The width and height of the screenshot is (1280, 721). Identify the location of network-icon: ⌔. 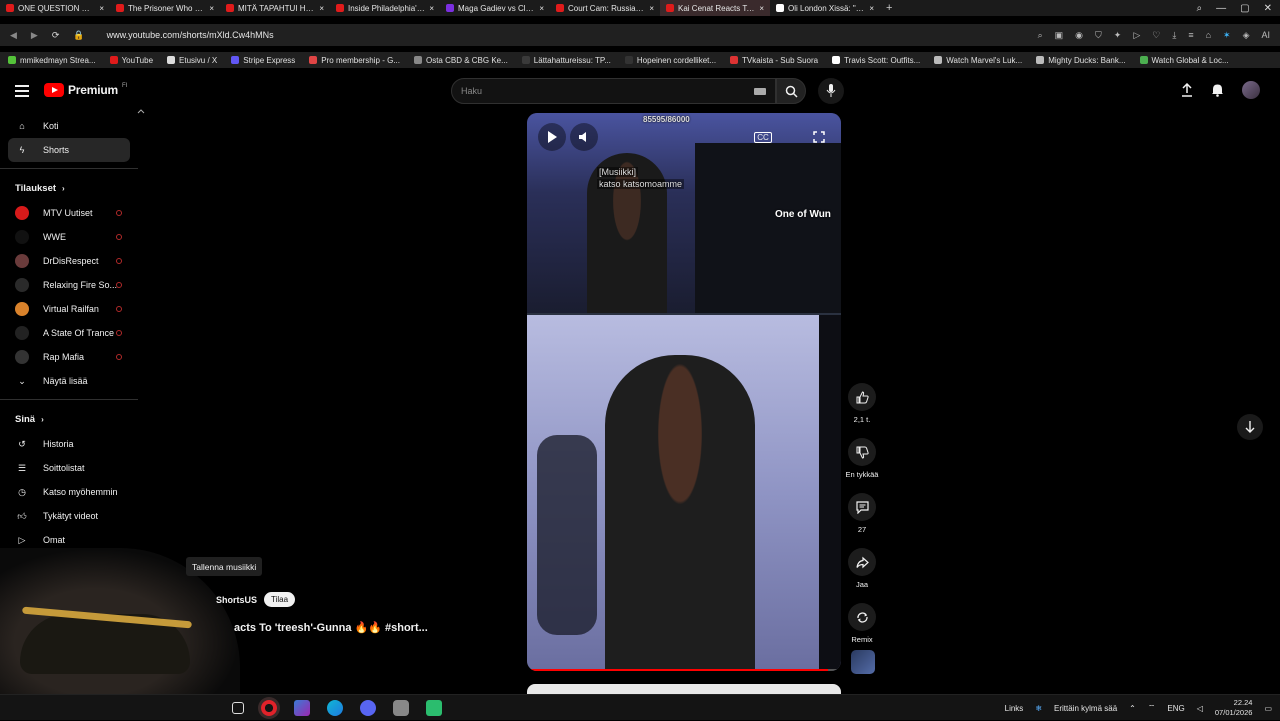
(1152, 708).